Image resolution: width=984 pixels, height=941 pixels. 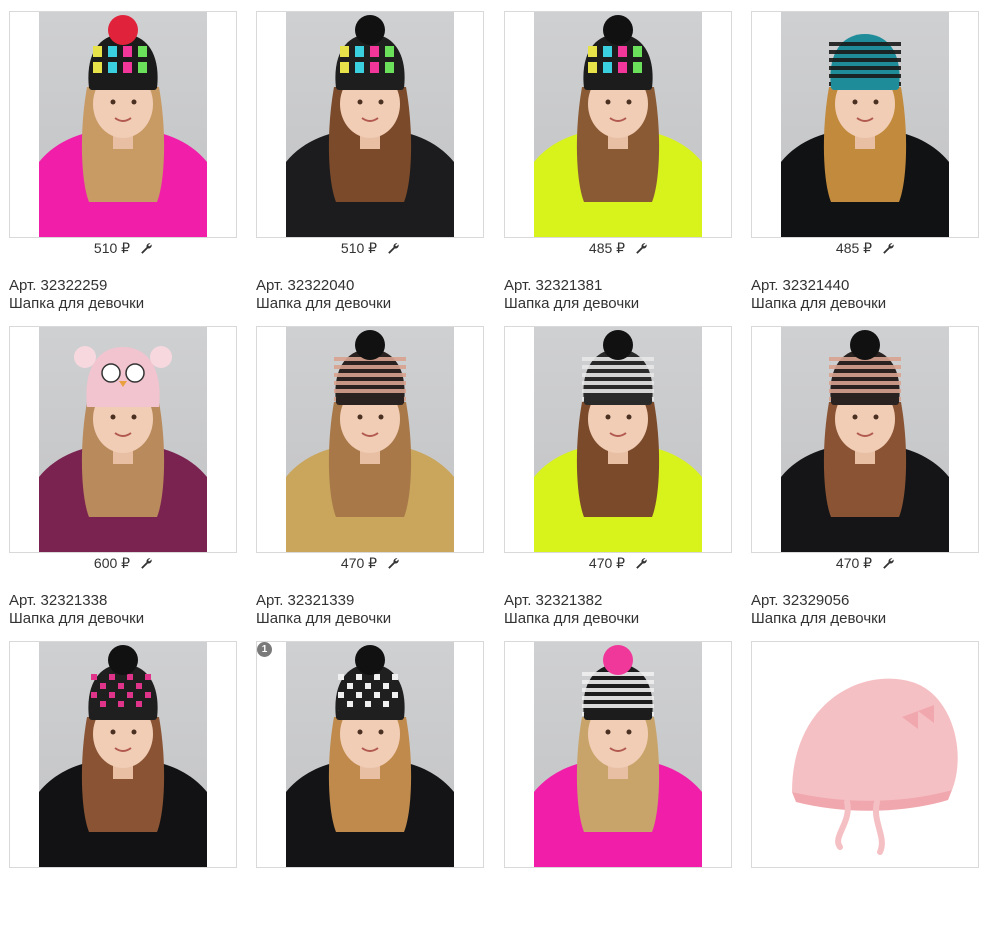 What do you see at coordinates (875, 741) in the screenshot?
I see `bonnet-shape` at bounding box center [875, 741].